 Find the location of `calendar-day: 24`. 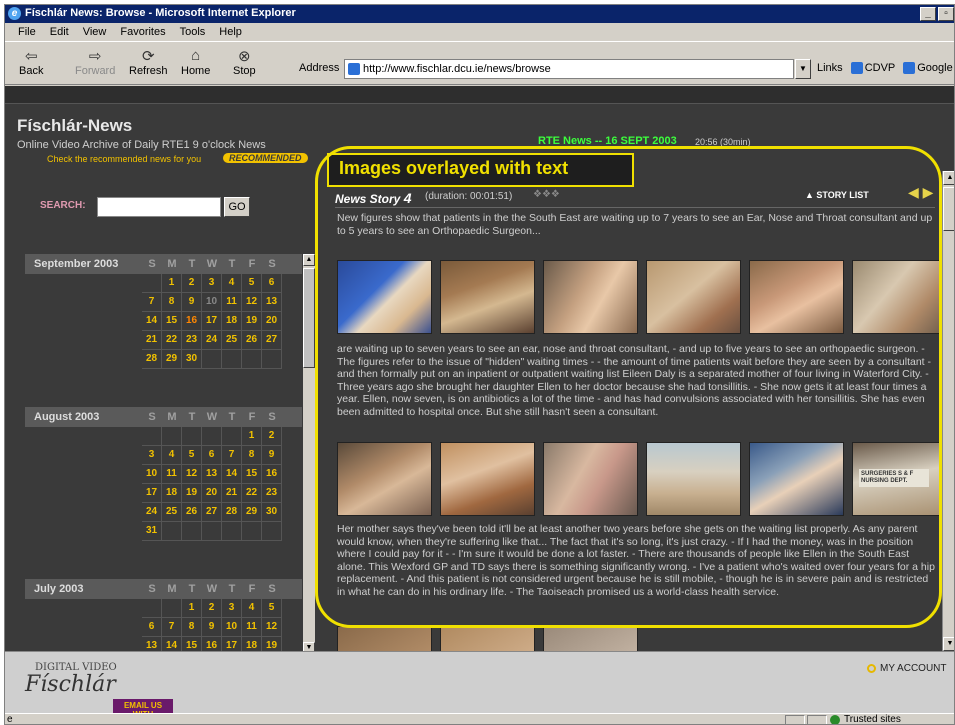

calendar-day: 24 is located at coordinates (152, 512).